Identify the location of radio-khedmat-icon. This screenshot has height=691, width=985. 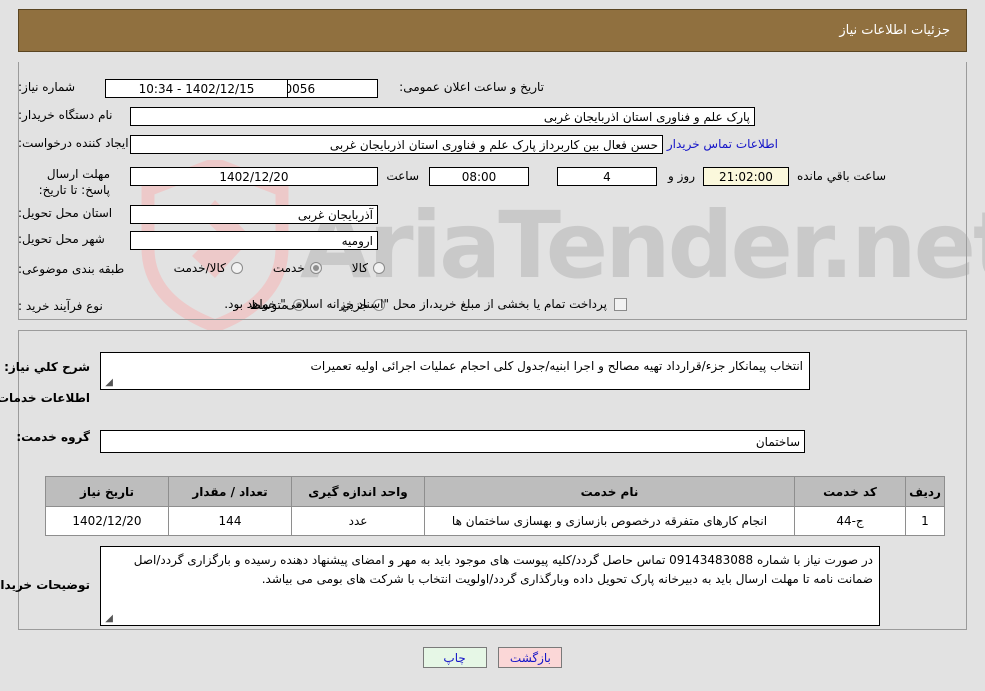
(315, 268).